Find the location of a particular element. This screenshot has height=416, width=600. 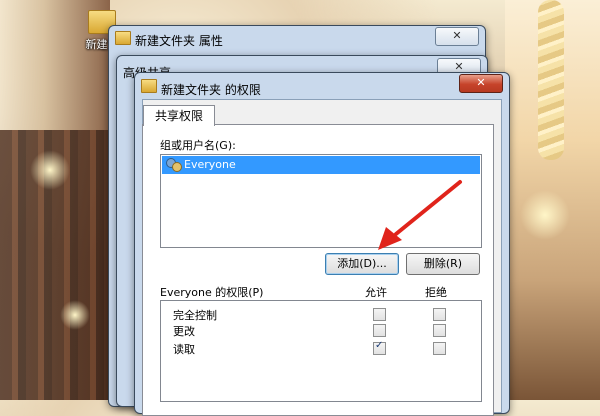

permissions-close-button: ✕ is located at coordinates (481, 83).